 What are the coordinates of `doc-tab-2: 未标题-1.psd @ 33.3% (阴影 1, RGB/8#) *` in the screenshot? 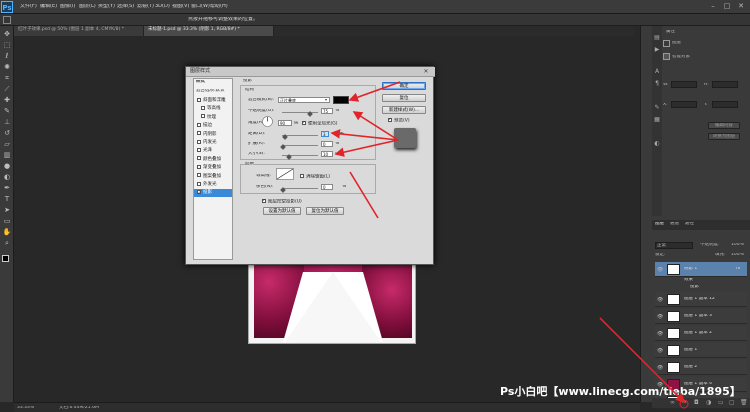 It's located at (209, 31).